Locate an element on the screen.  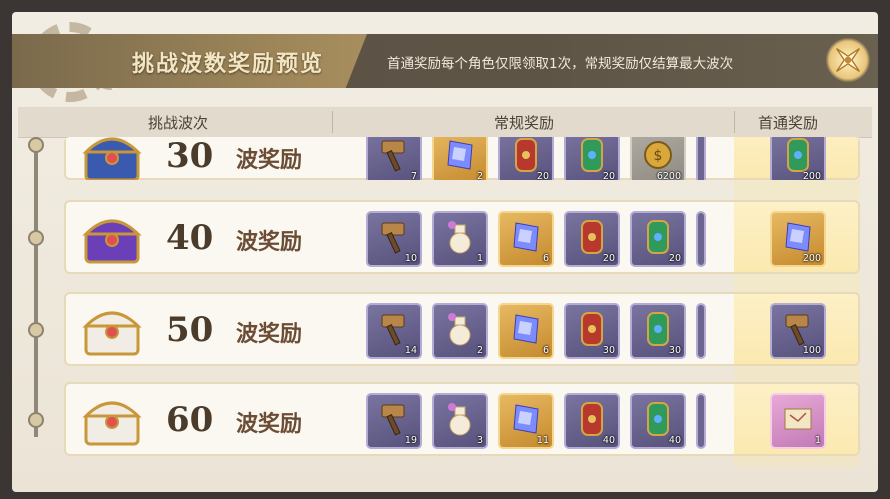
page-title: 挑战波数奖励预览 is located at coordinates (228, 64).